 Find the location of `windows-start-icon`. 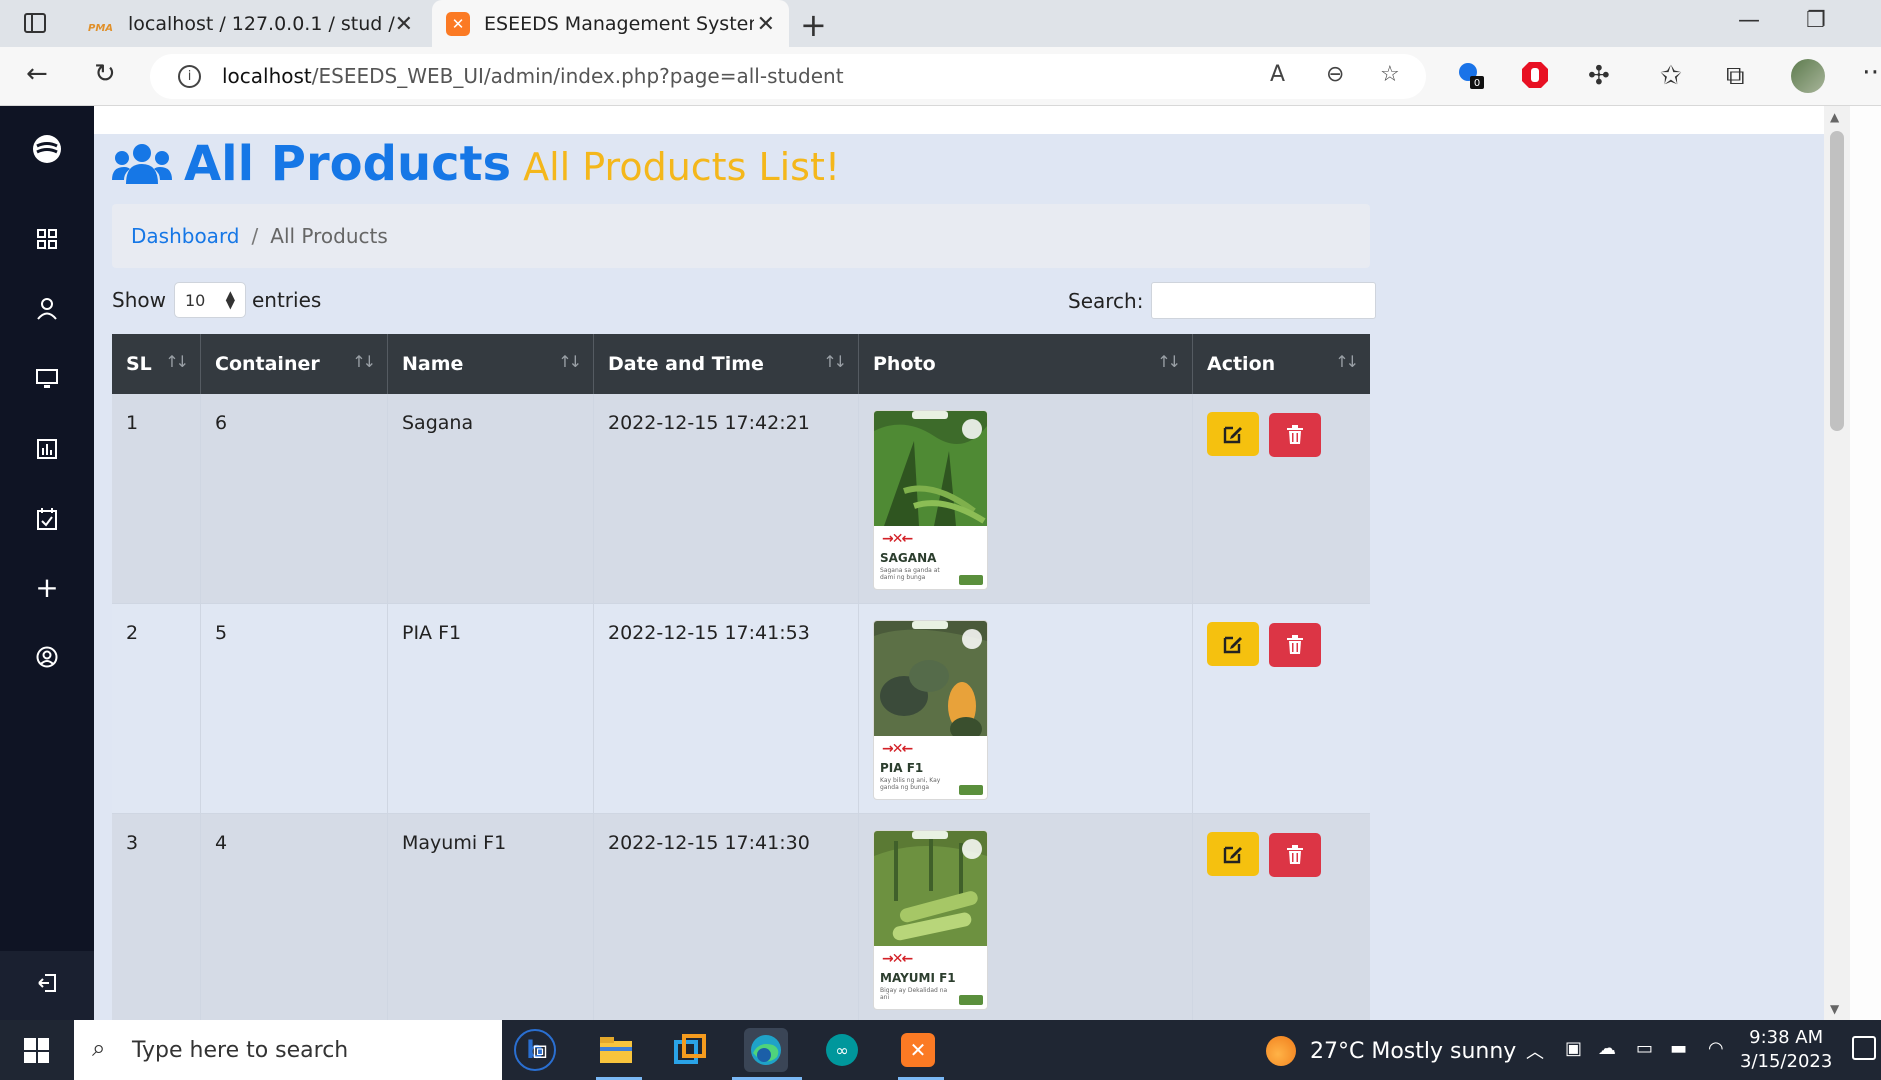

windows-start-icon is located at coordinates (36, 1050).